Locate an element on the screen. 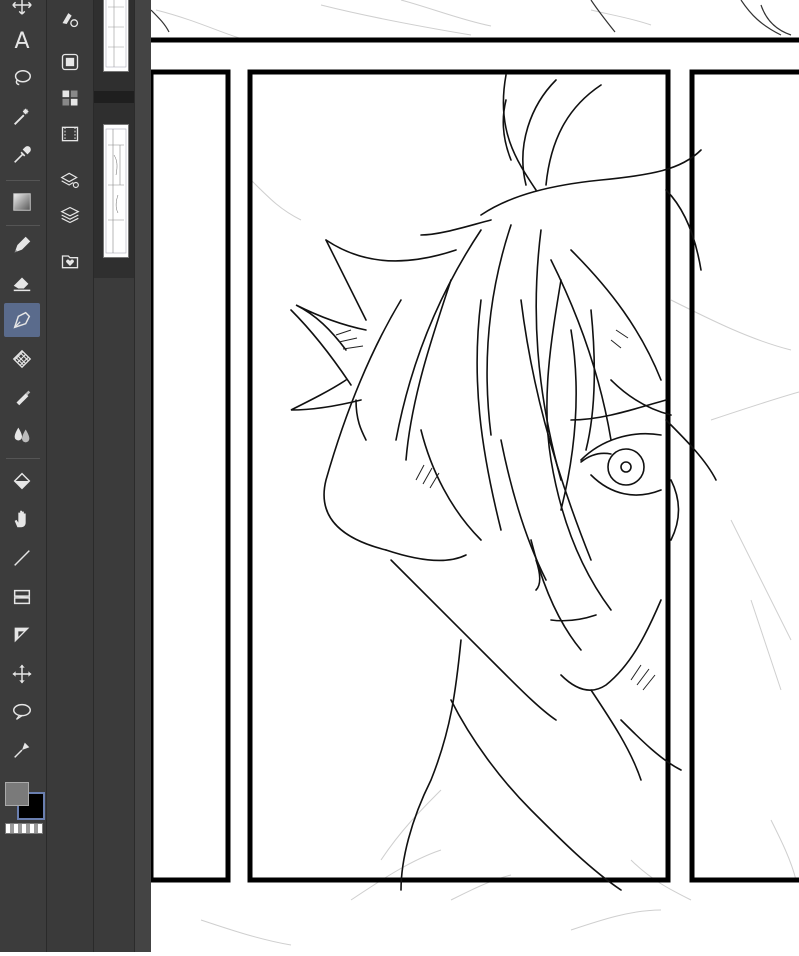 This screenshot has width=799, height=956. tool-fill is located at coordinates (22, 481).